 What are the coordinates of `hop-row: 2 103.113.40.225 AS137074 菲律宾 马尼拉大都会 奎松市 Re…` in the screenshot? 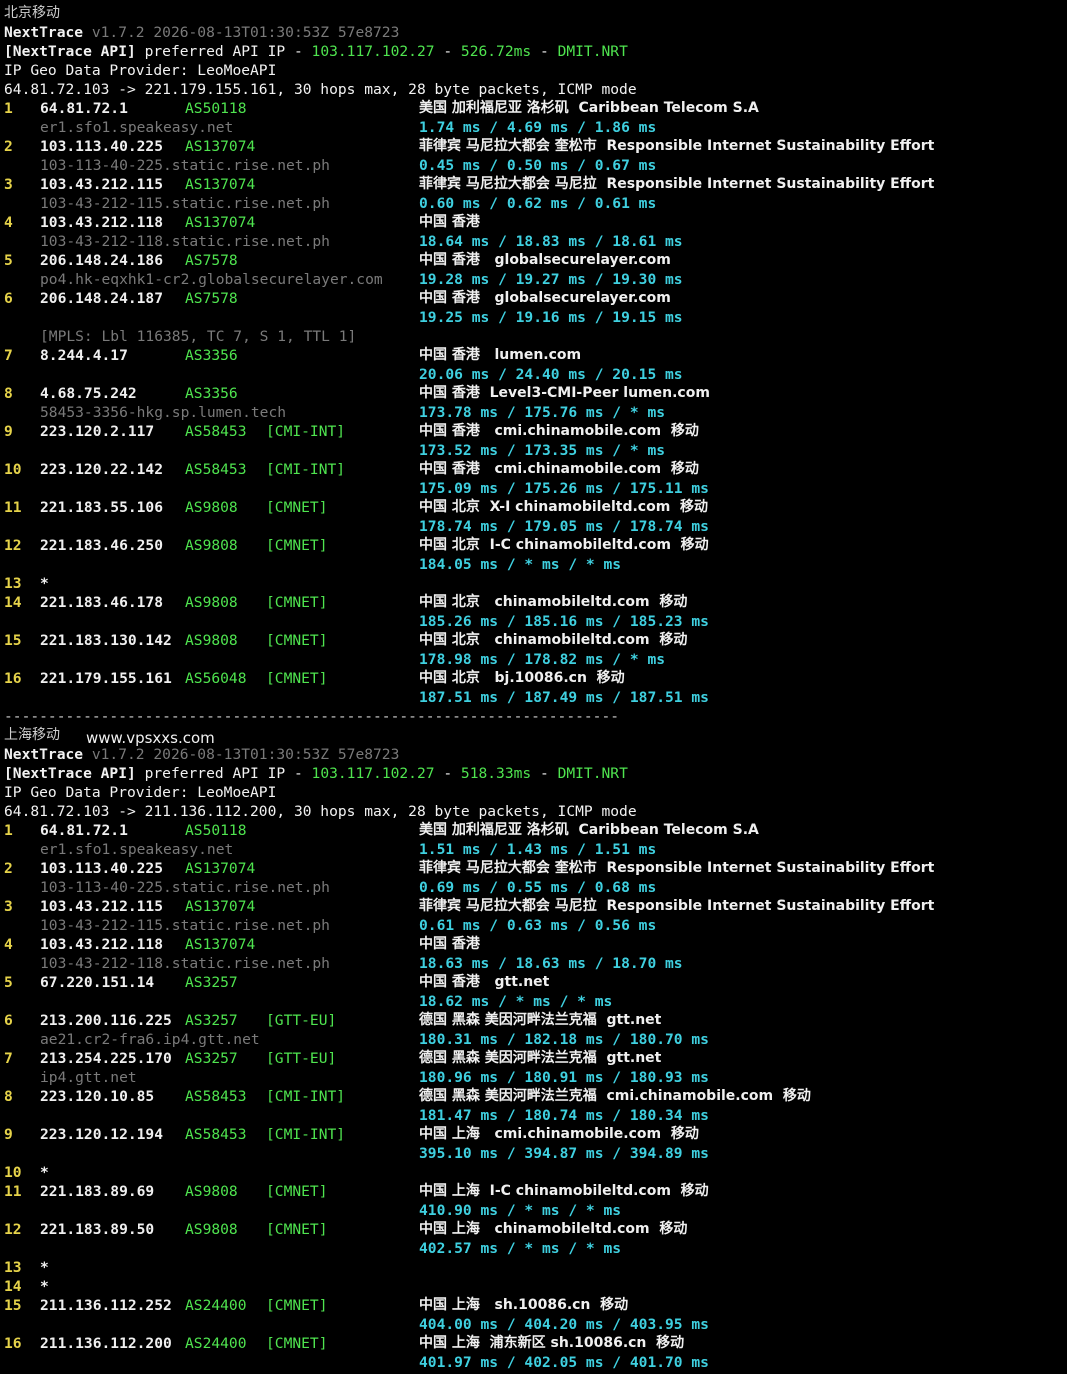 It's located at (533, 146).